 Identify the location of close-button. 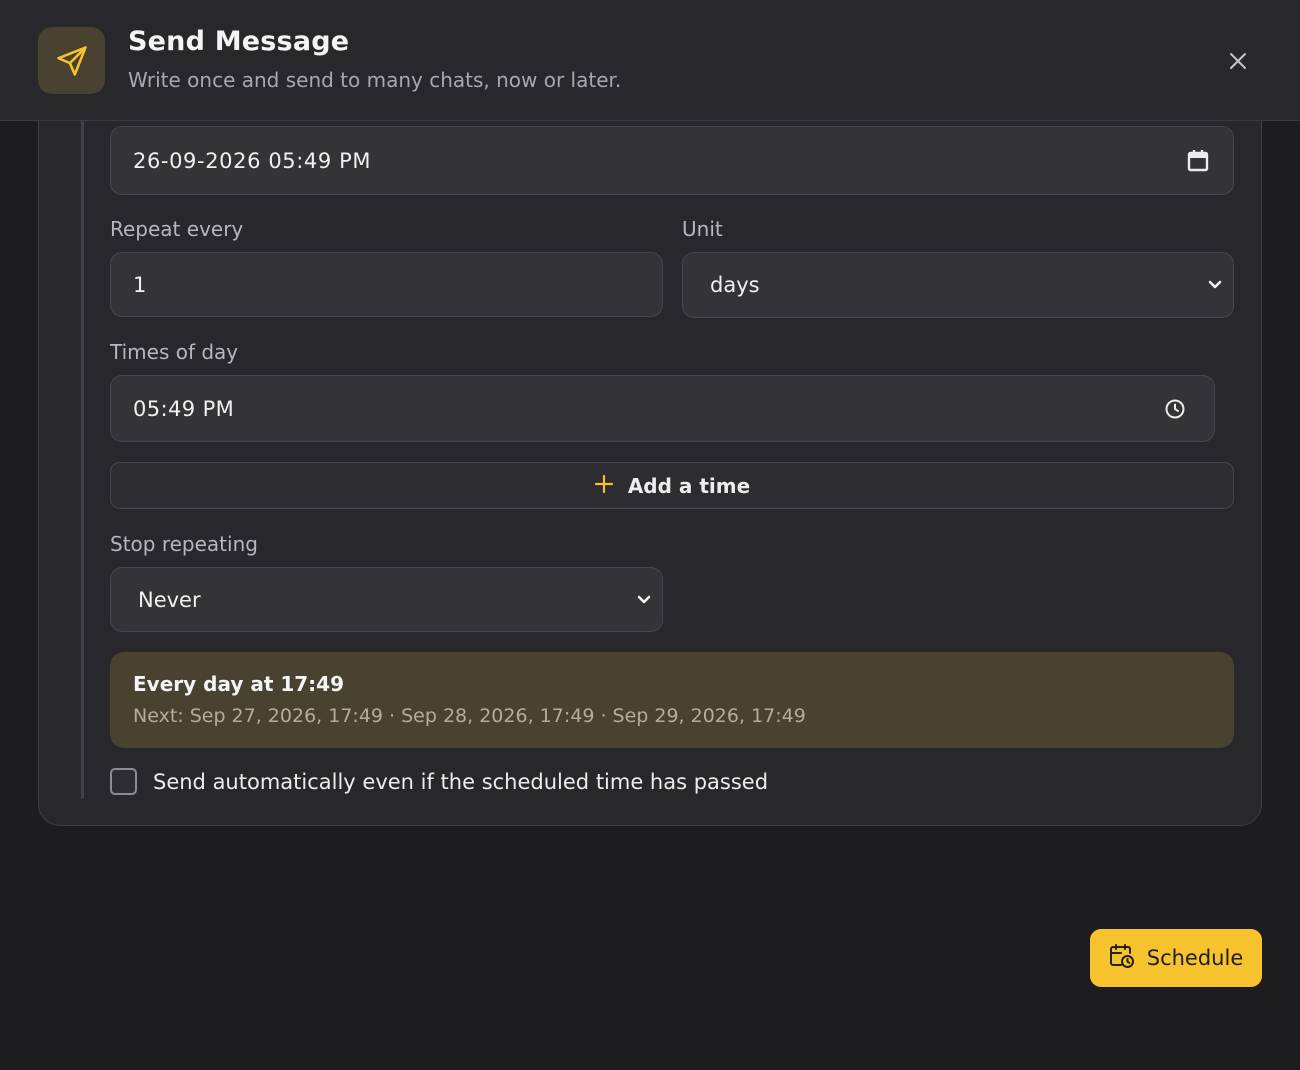
(1238, 61).